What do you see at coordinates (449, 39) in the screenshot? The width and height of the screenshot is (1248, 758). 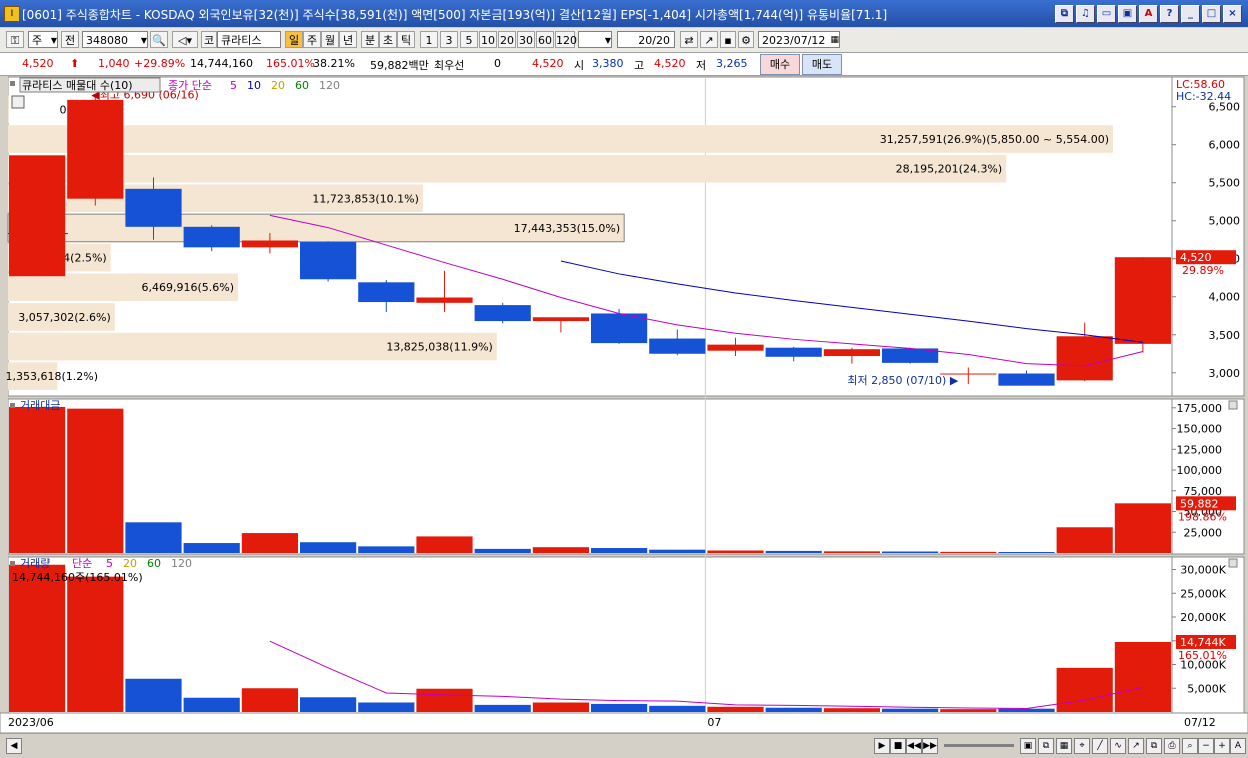 I see `interval-3: 3` at bounding box center [449, 39].